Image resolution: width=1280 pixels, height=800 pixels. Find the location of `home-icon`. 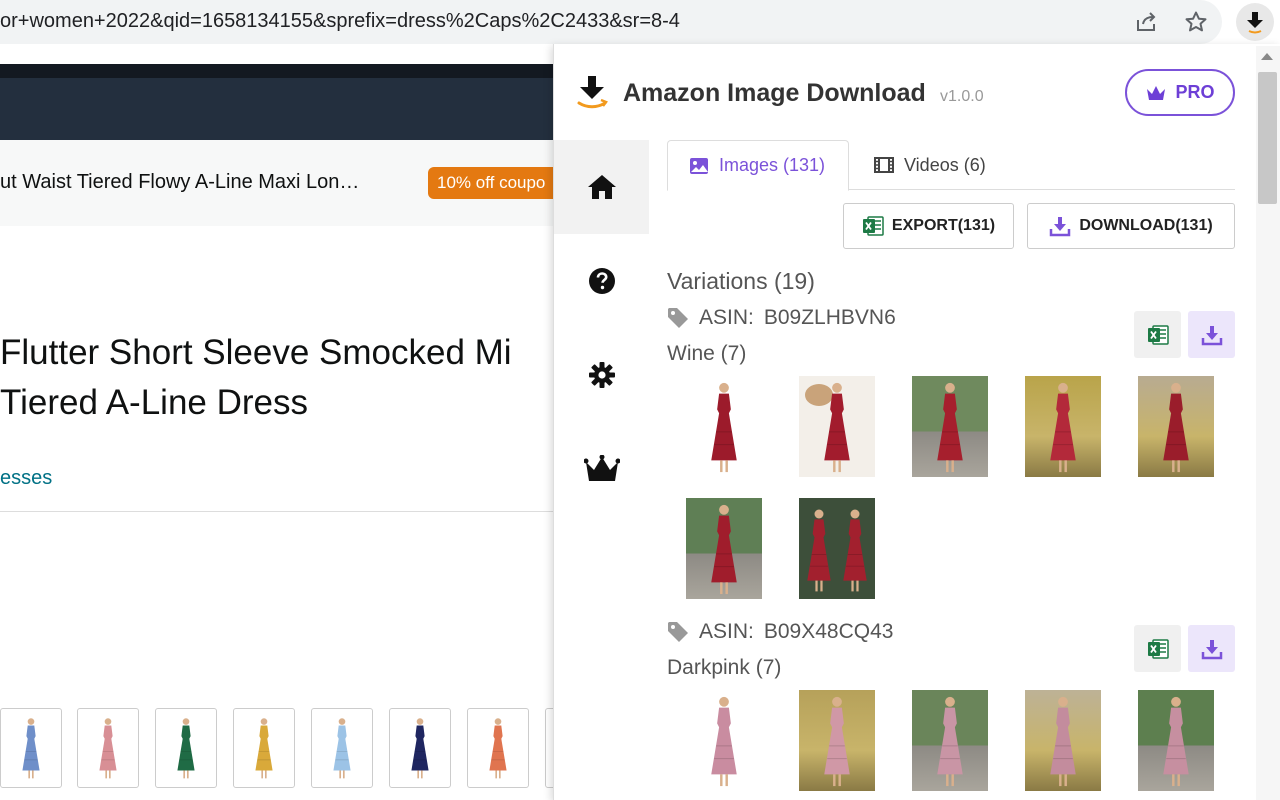

home-icon is located at coordinates (602, 187).